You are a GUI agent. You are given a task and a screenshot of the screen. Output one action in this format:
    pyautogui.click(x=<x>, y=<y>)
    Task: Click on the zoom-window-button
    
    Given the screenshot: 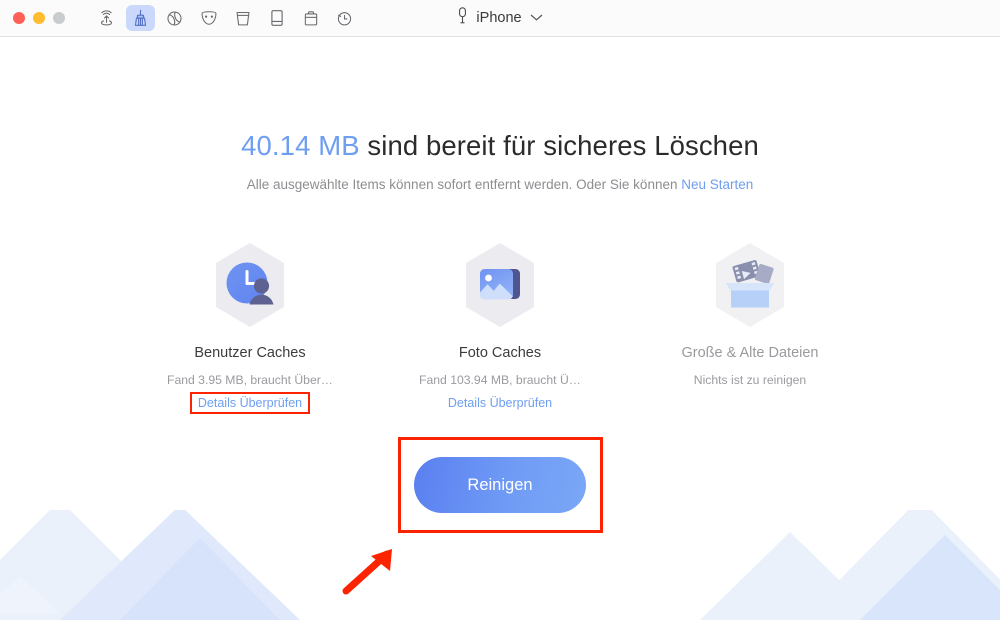 What is the action you would take?
    pyautogui.click(x=59, y=18)
    